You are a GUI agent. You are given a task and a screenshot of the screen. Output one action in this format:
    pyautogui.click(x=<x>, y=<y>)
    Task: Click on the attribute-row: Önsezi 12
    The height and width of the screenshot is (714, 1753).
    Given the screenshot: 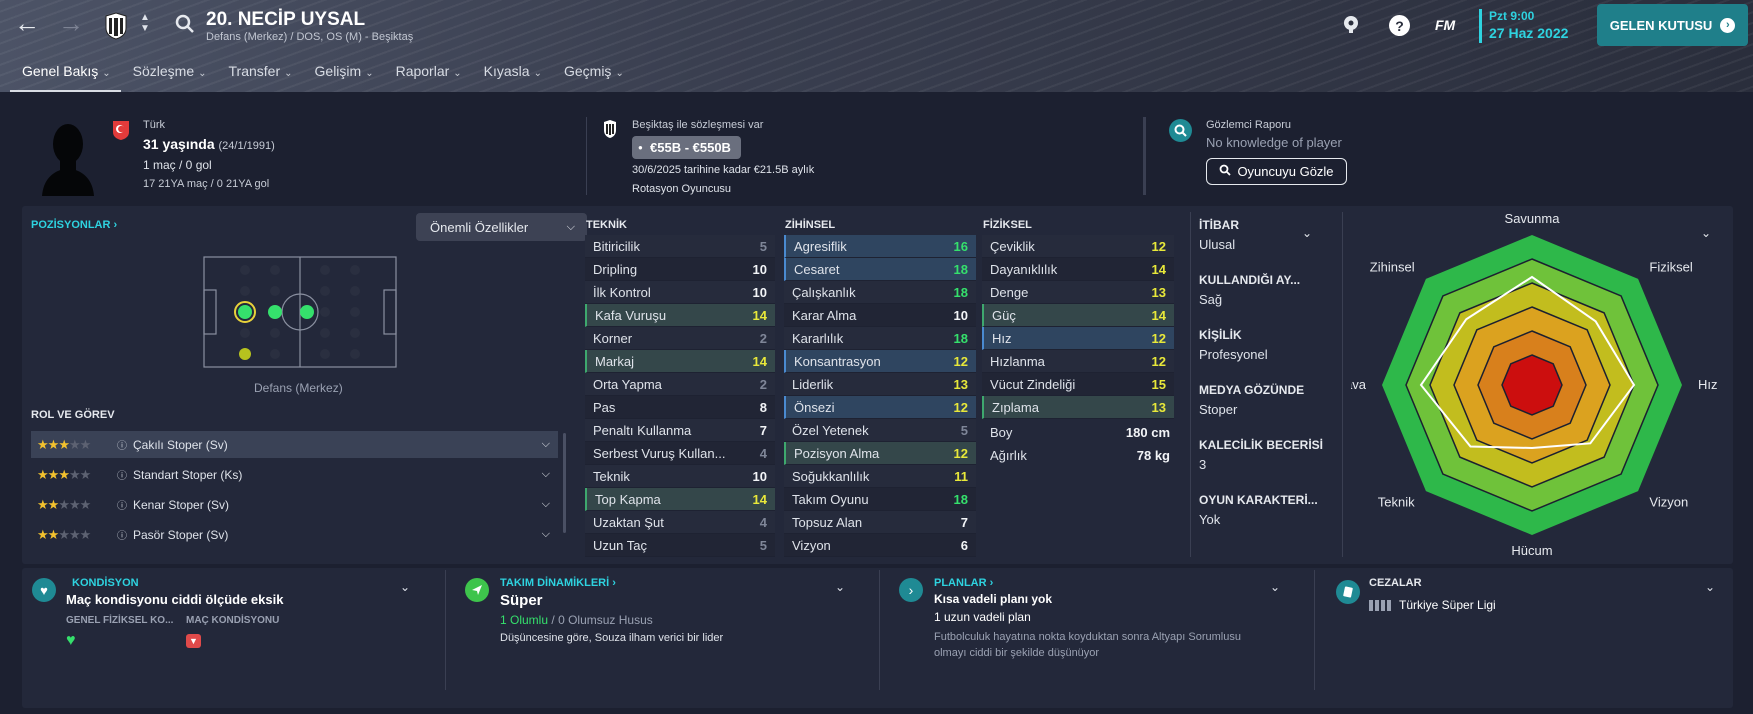 What is the action you would take?
    pyautogui.click(x=880, y=407)
    